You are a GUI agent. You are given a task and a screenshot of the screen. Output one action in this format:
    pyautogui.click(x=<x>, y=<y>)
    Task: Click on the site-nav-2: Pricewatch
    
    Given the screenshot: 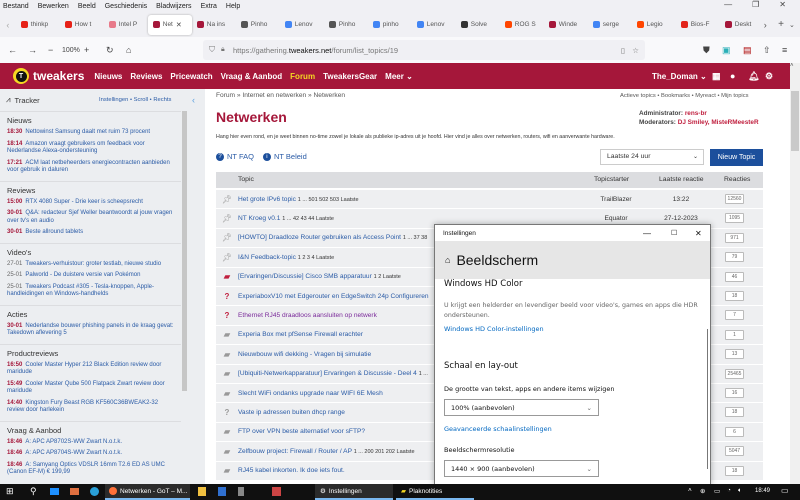 What is the action you would take?
    pyautogui.click(x=191, y=76)
    